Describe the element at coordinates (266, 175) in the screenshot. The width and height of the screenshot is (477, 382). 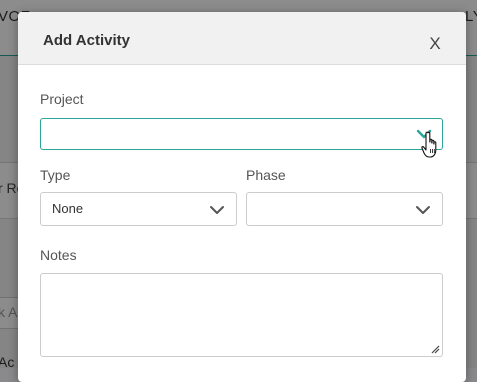
I see `phase-label: Phase` at that location.